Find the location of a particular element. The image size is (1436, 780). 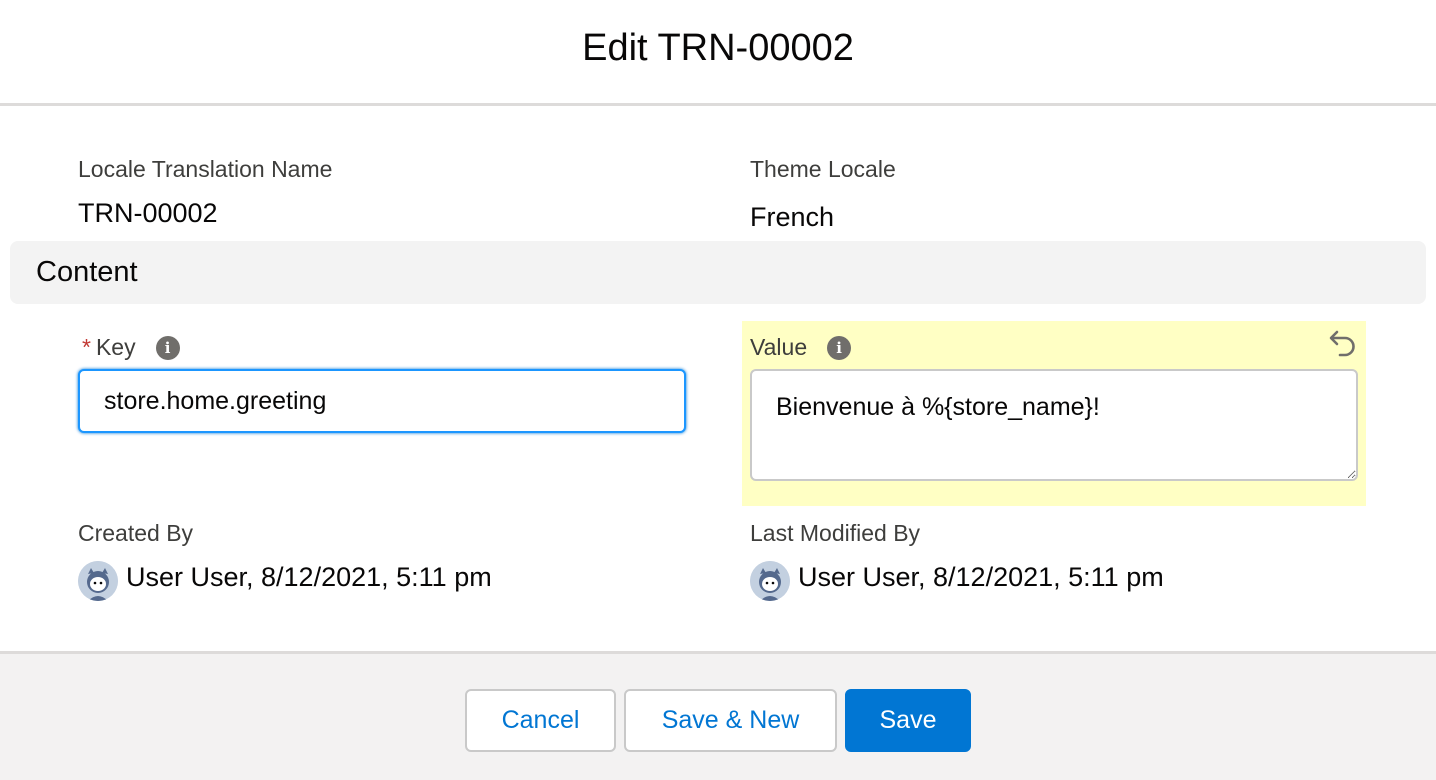

cancel-button: Cancel is located at coordinates (540, 720).